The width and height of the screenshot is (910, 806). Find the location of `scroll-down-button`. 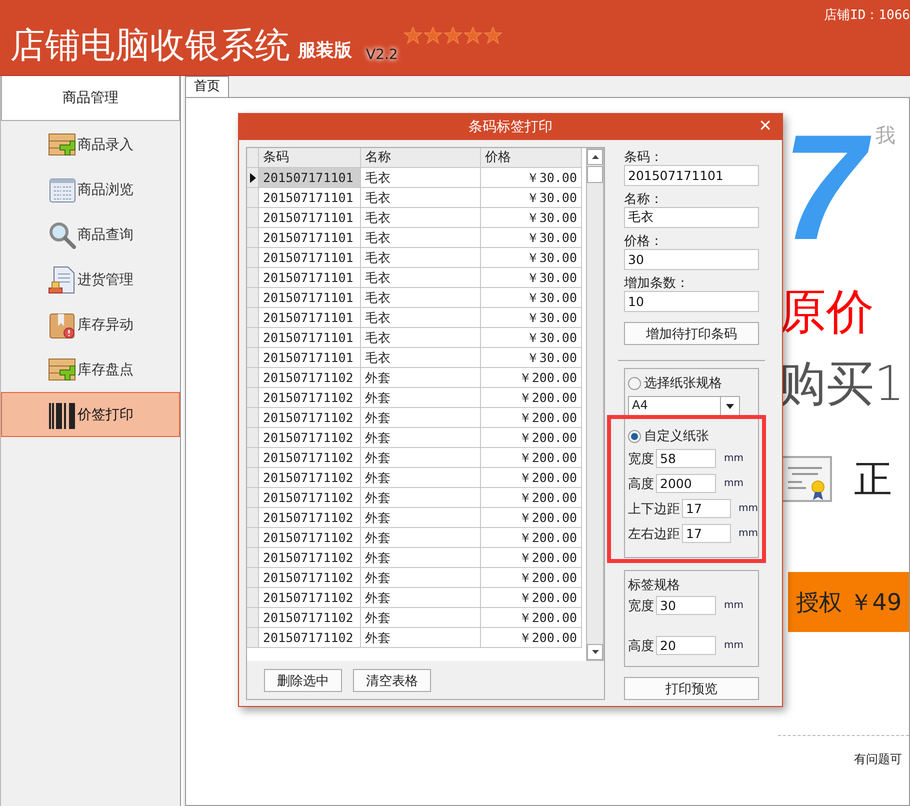

scroll-down-button is located at coordinates (595, 652).